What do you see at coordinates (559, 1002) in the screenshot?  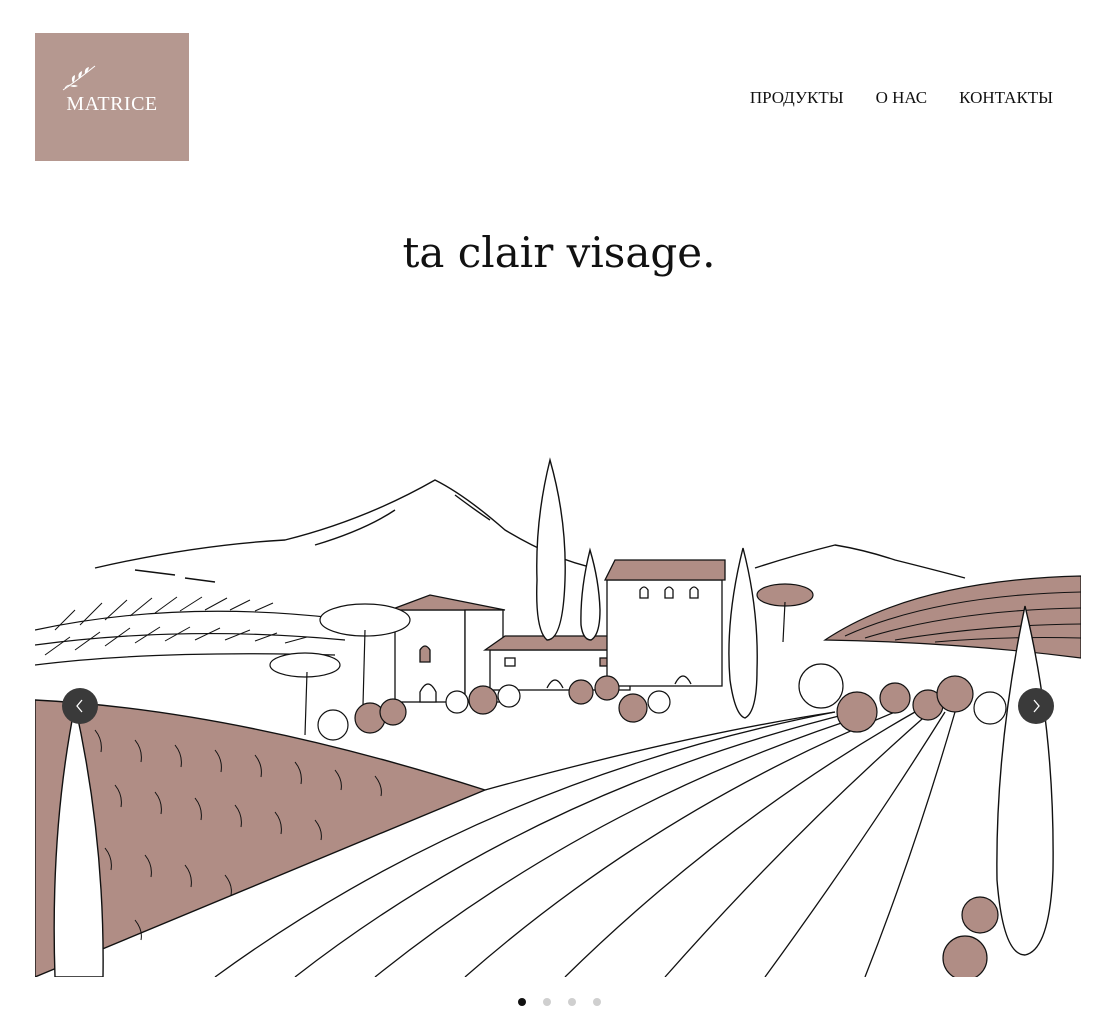 I see `slider-pagination` at bounding box center [559, 1002].